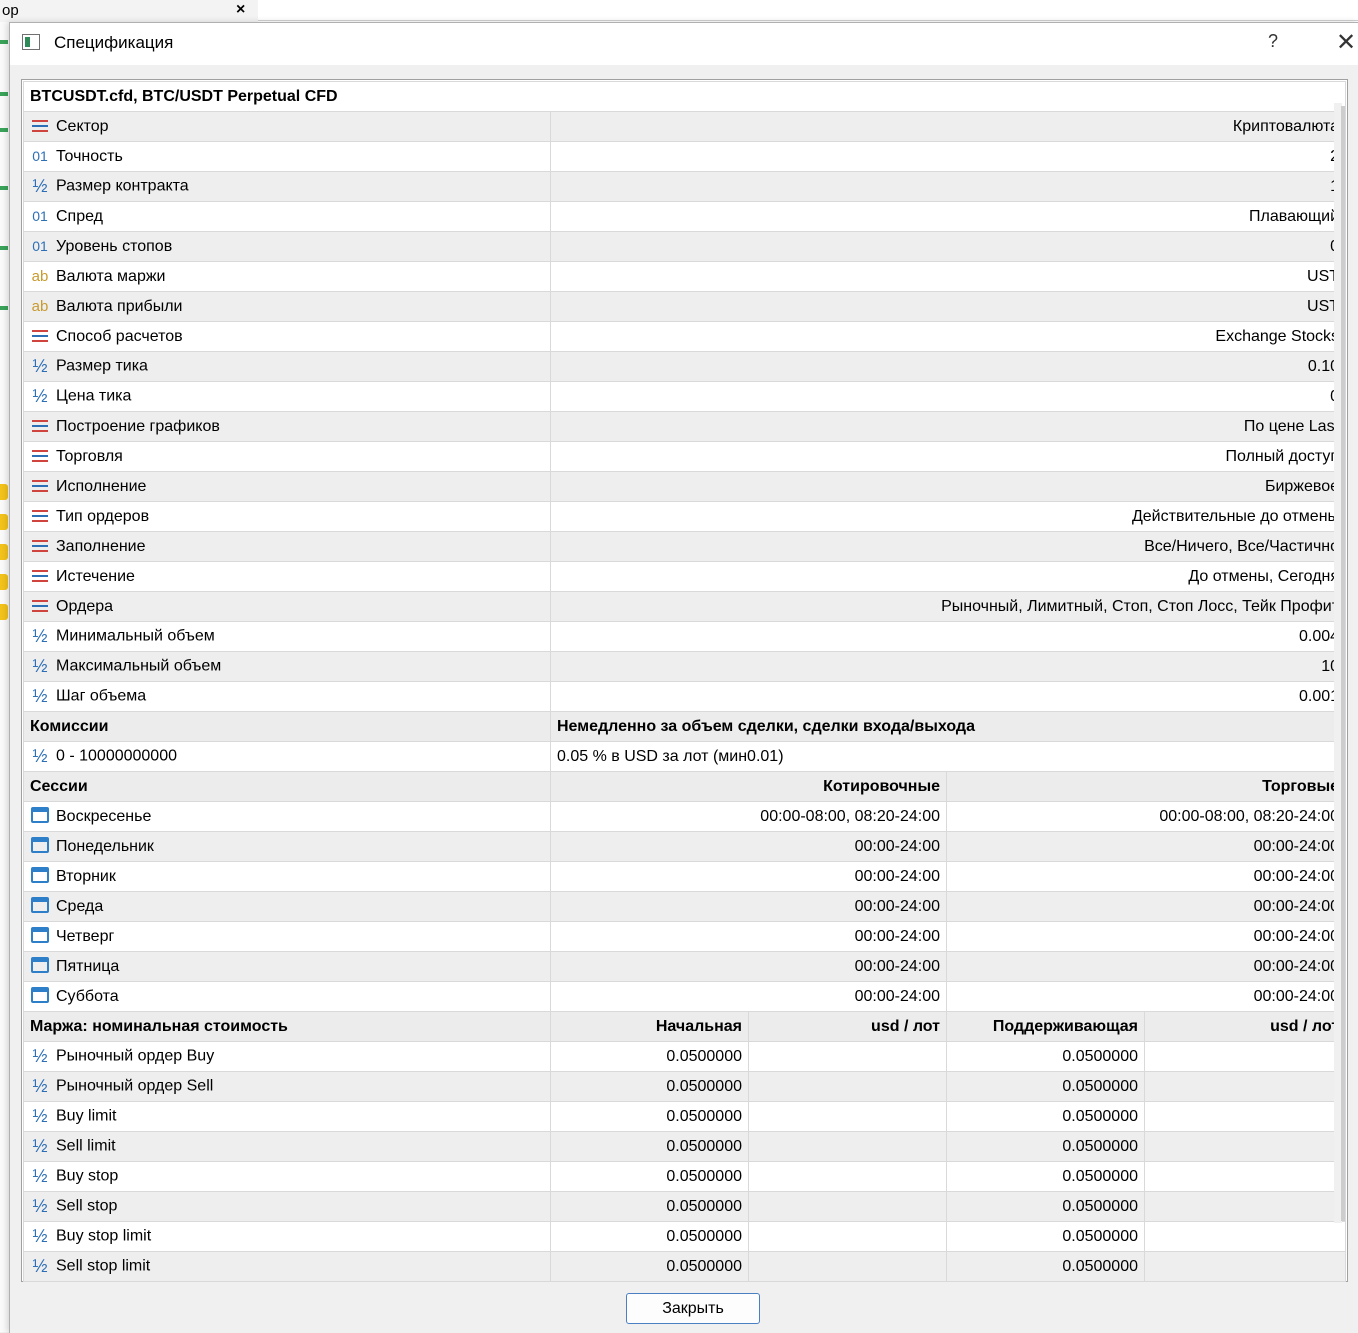  Describe the element at coordinates (693, 1308) in the screenshot. I see `close-button: Закрыть` at that location.